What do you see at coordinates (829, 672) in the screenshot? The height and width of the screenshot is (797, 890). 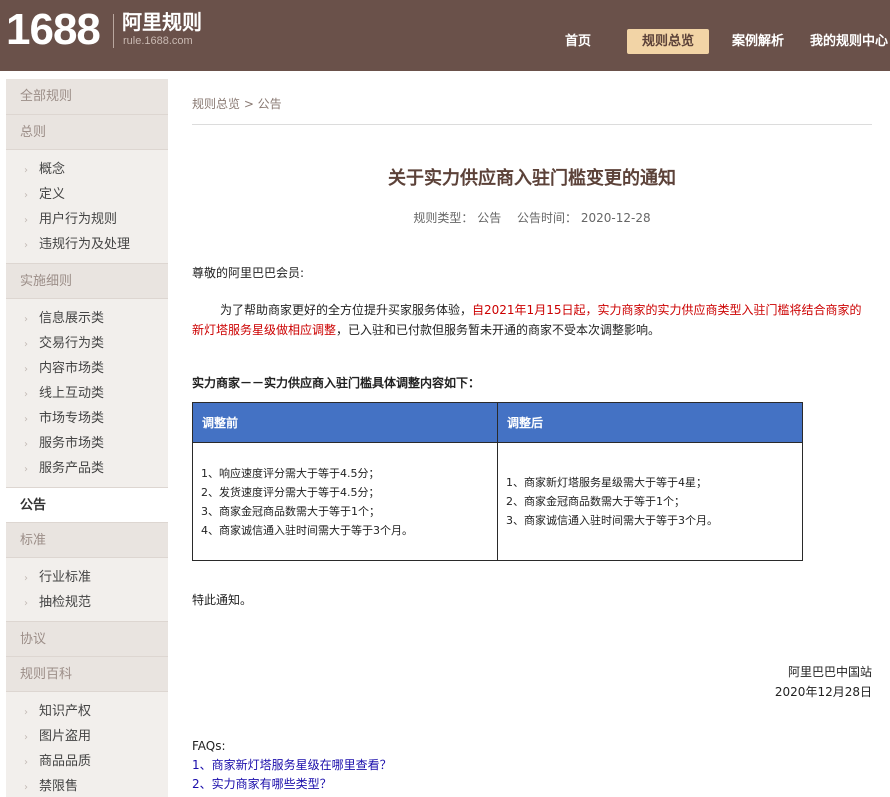 I see `signature: 阿里巴巴中国站` at bounding box center [829, 672].